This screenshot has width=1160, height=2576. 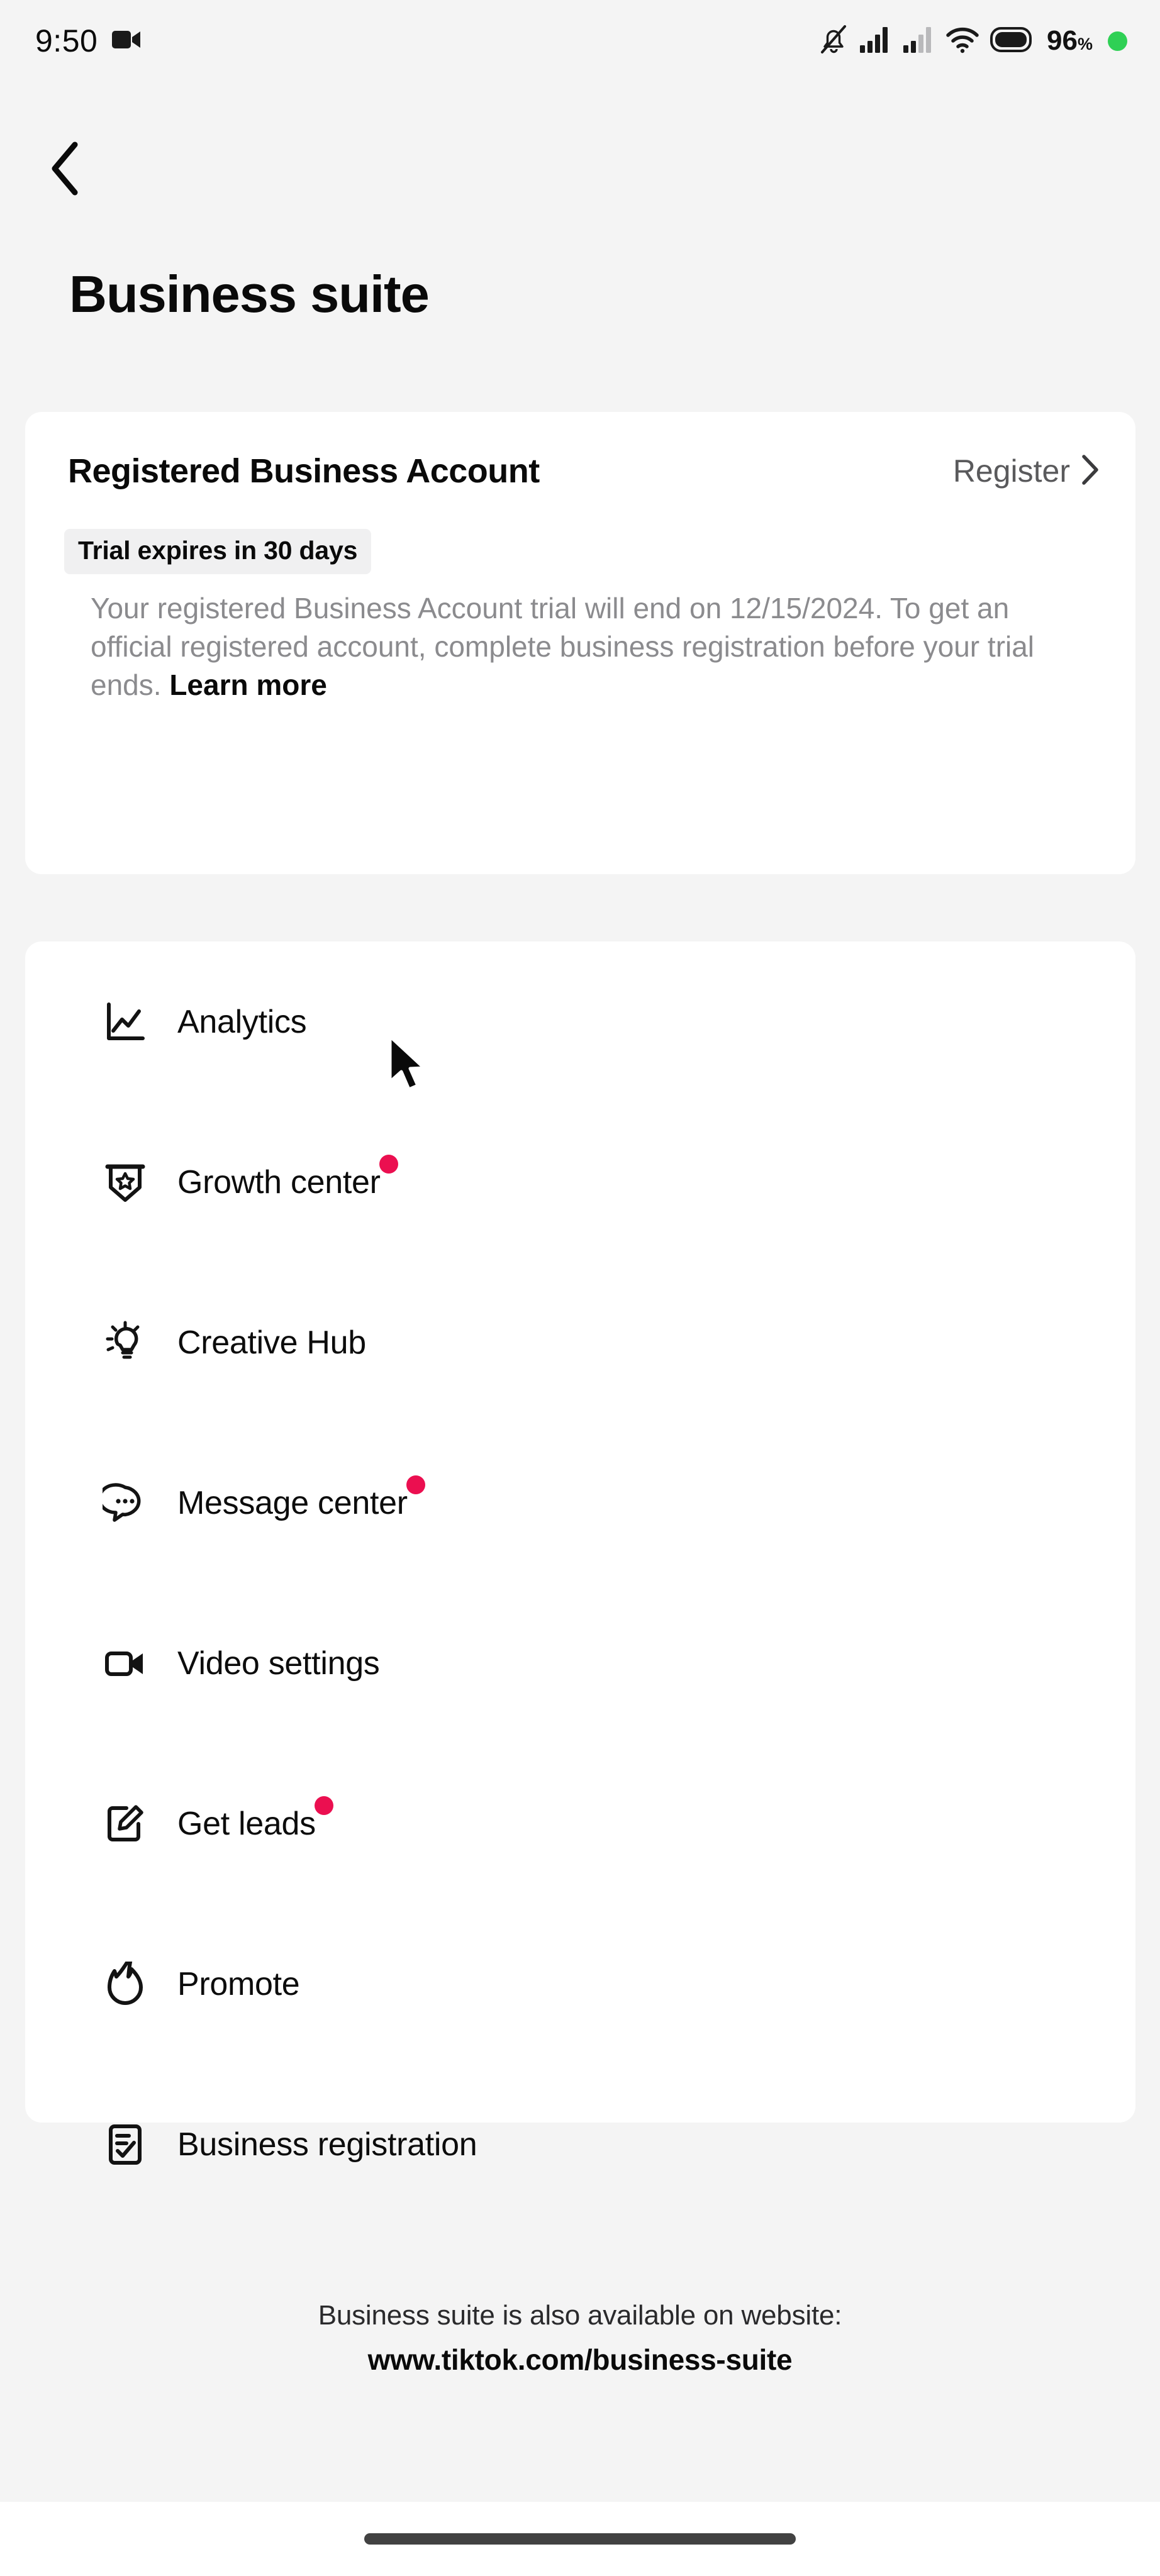 I want to click on battery-icon, so click(x=1012, y=40).